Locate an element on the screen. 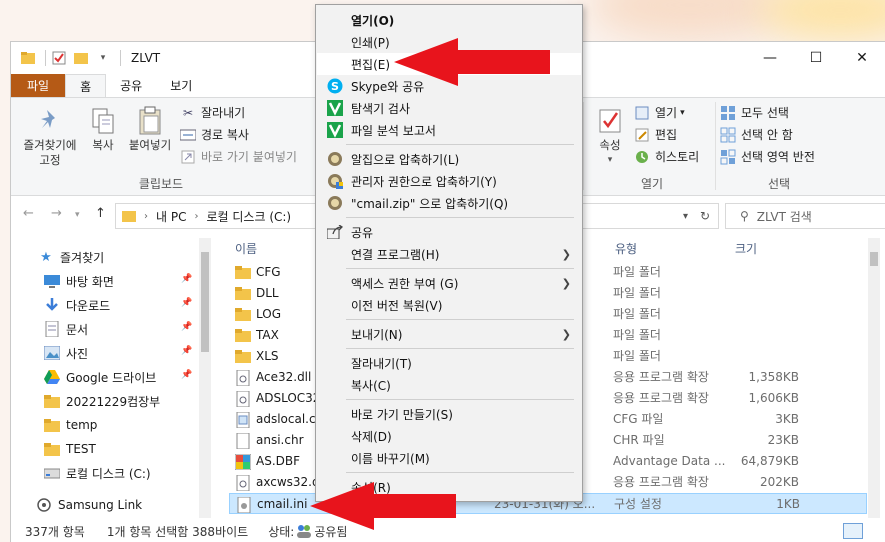 This screenshot has width=885, height=542. file-name: ADSLOC32 is located at coordinates (287, 398).